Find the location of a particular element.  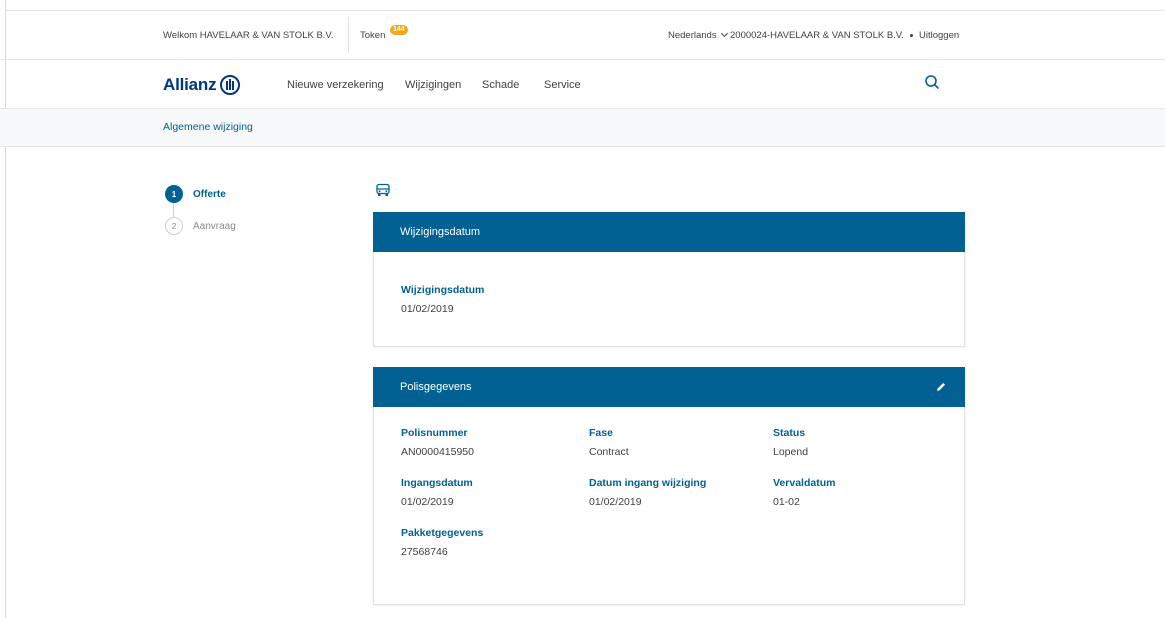

language-label: Nederlands is located at coordinates (692, 35).